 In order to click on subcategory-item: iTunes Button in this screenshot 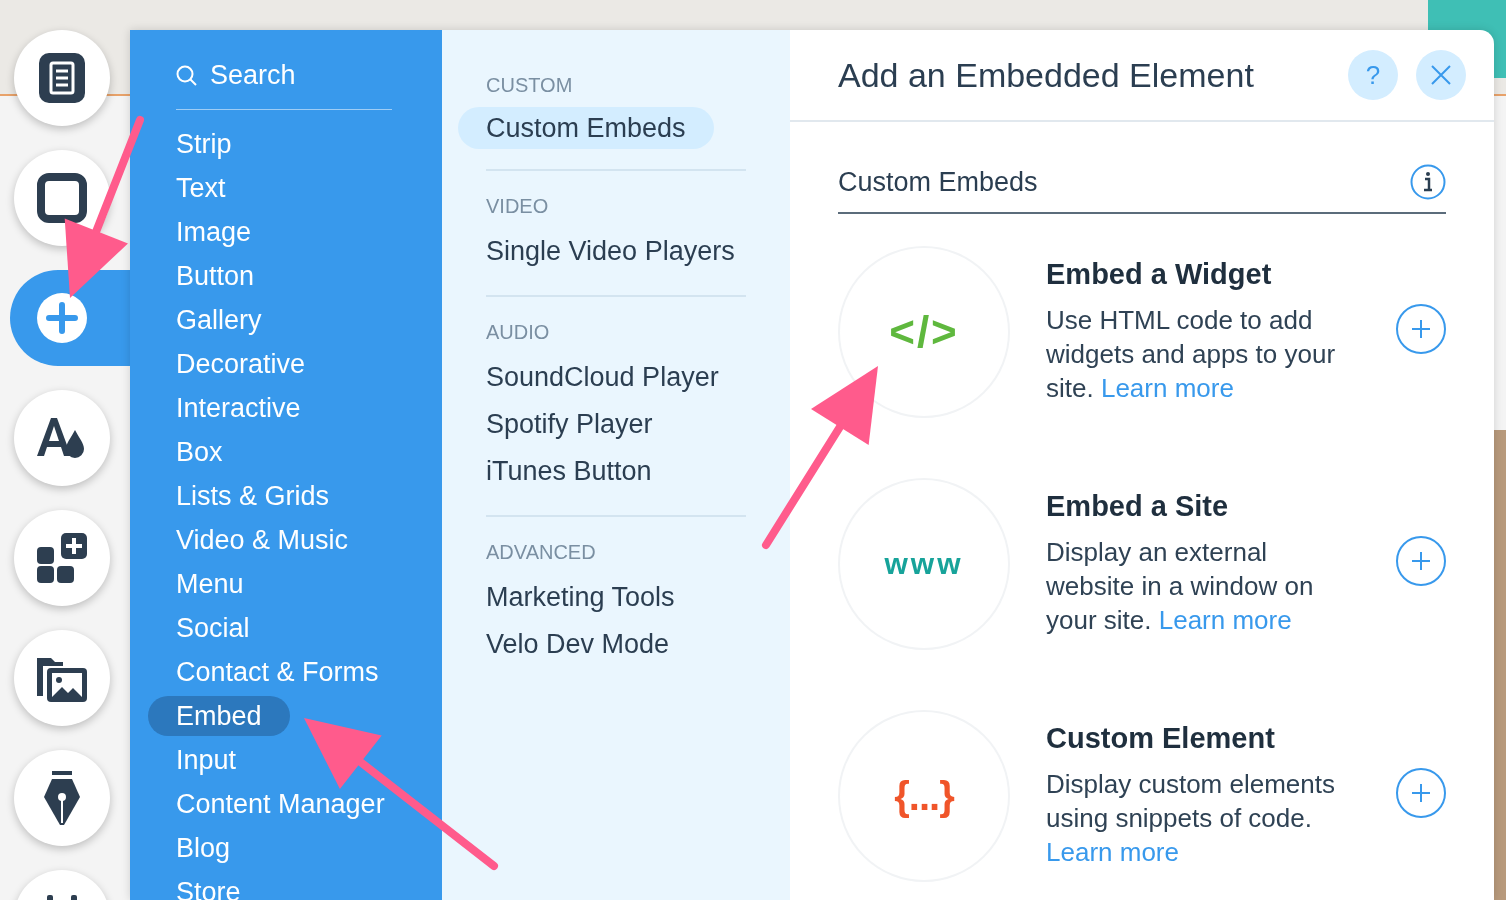, I will do `click(569, 471)`.